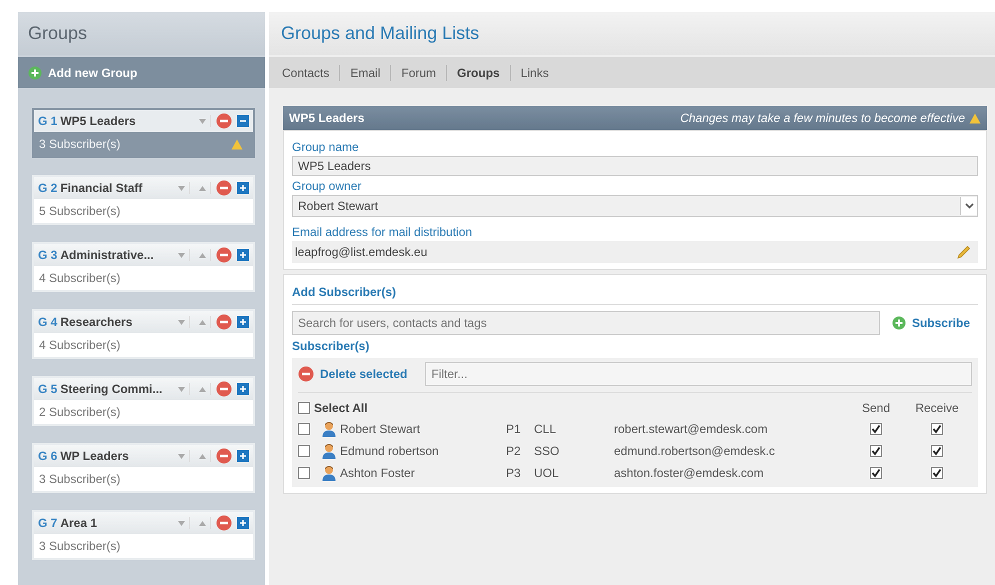  What do you see at coordinates (141, 33) in the screenshot?
I see `sidebar-title: Groups` at bounding box center [141, 33].